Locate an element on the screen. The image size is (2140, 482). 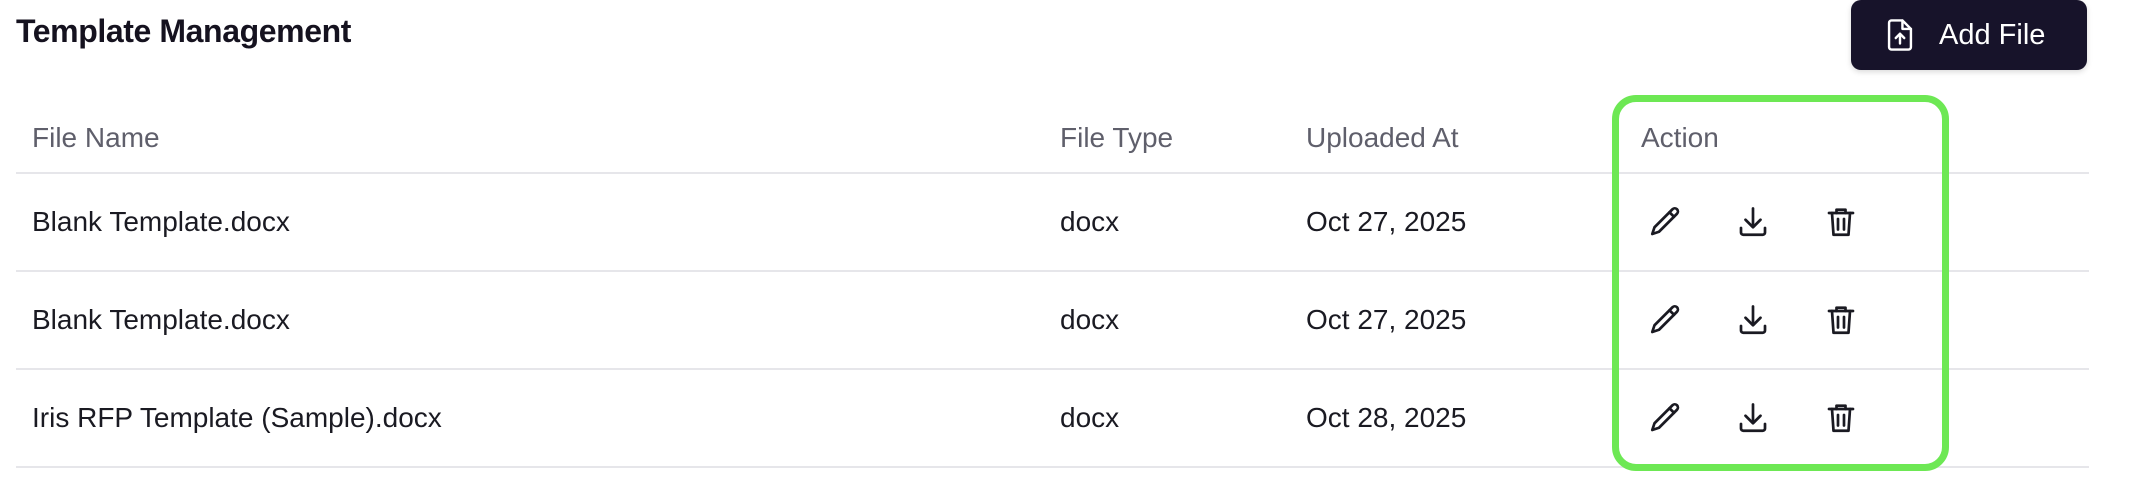
page-title: Template Management is located at coordinates (183, 31).